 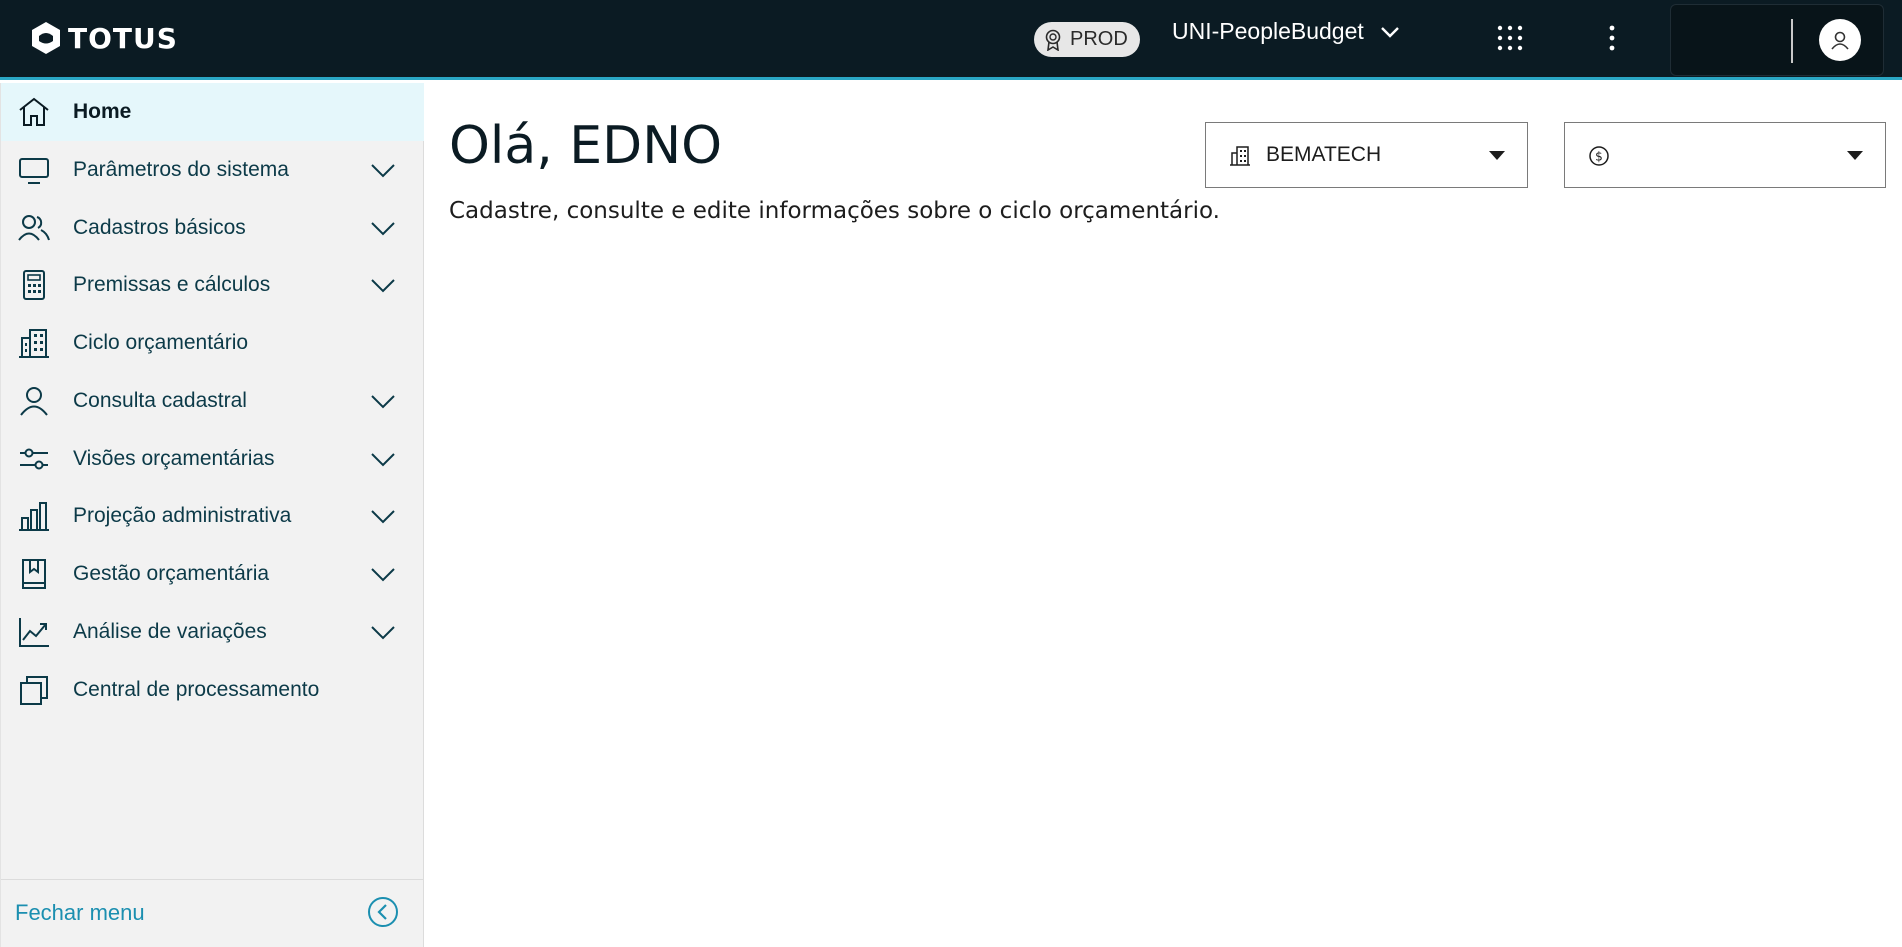 I want to click on sidebar-item-label: Ciclo orçamentário, so click(x=161, y=342).